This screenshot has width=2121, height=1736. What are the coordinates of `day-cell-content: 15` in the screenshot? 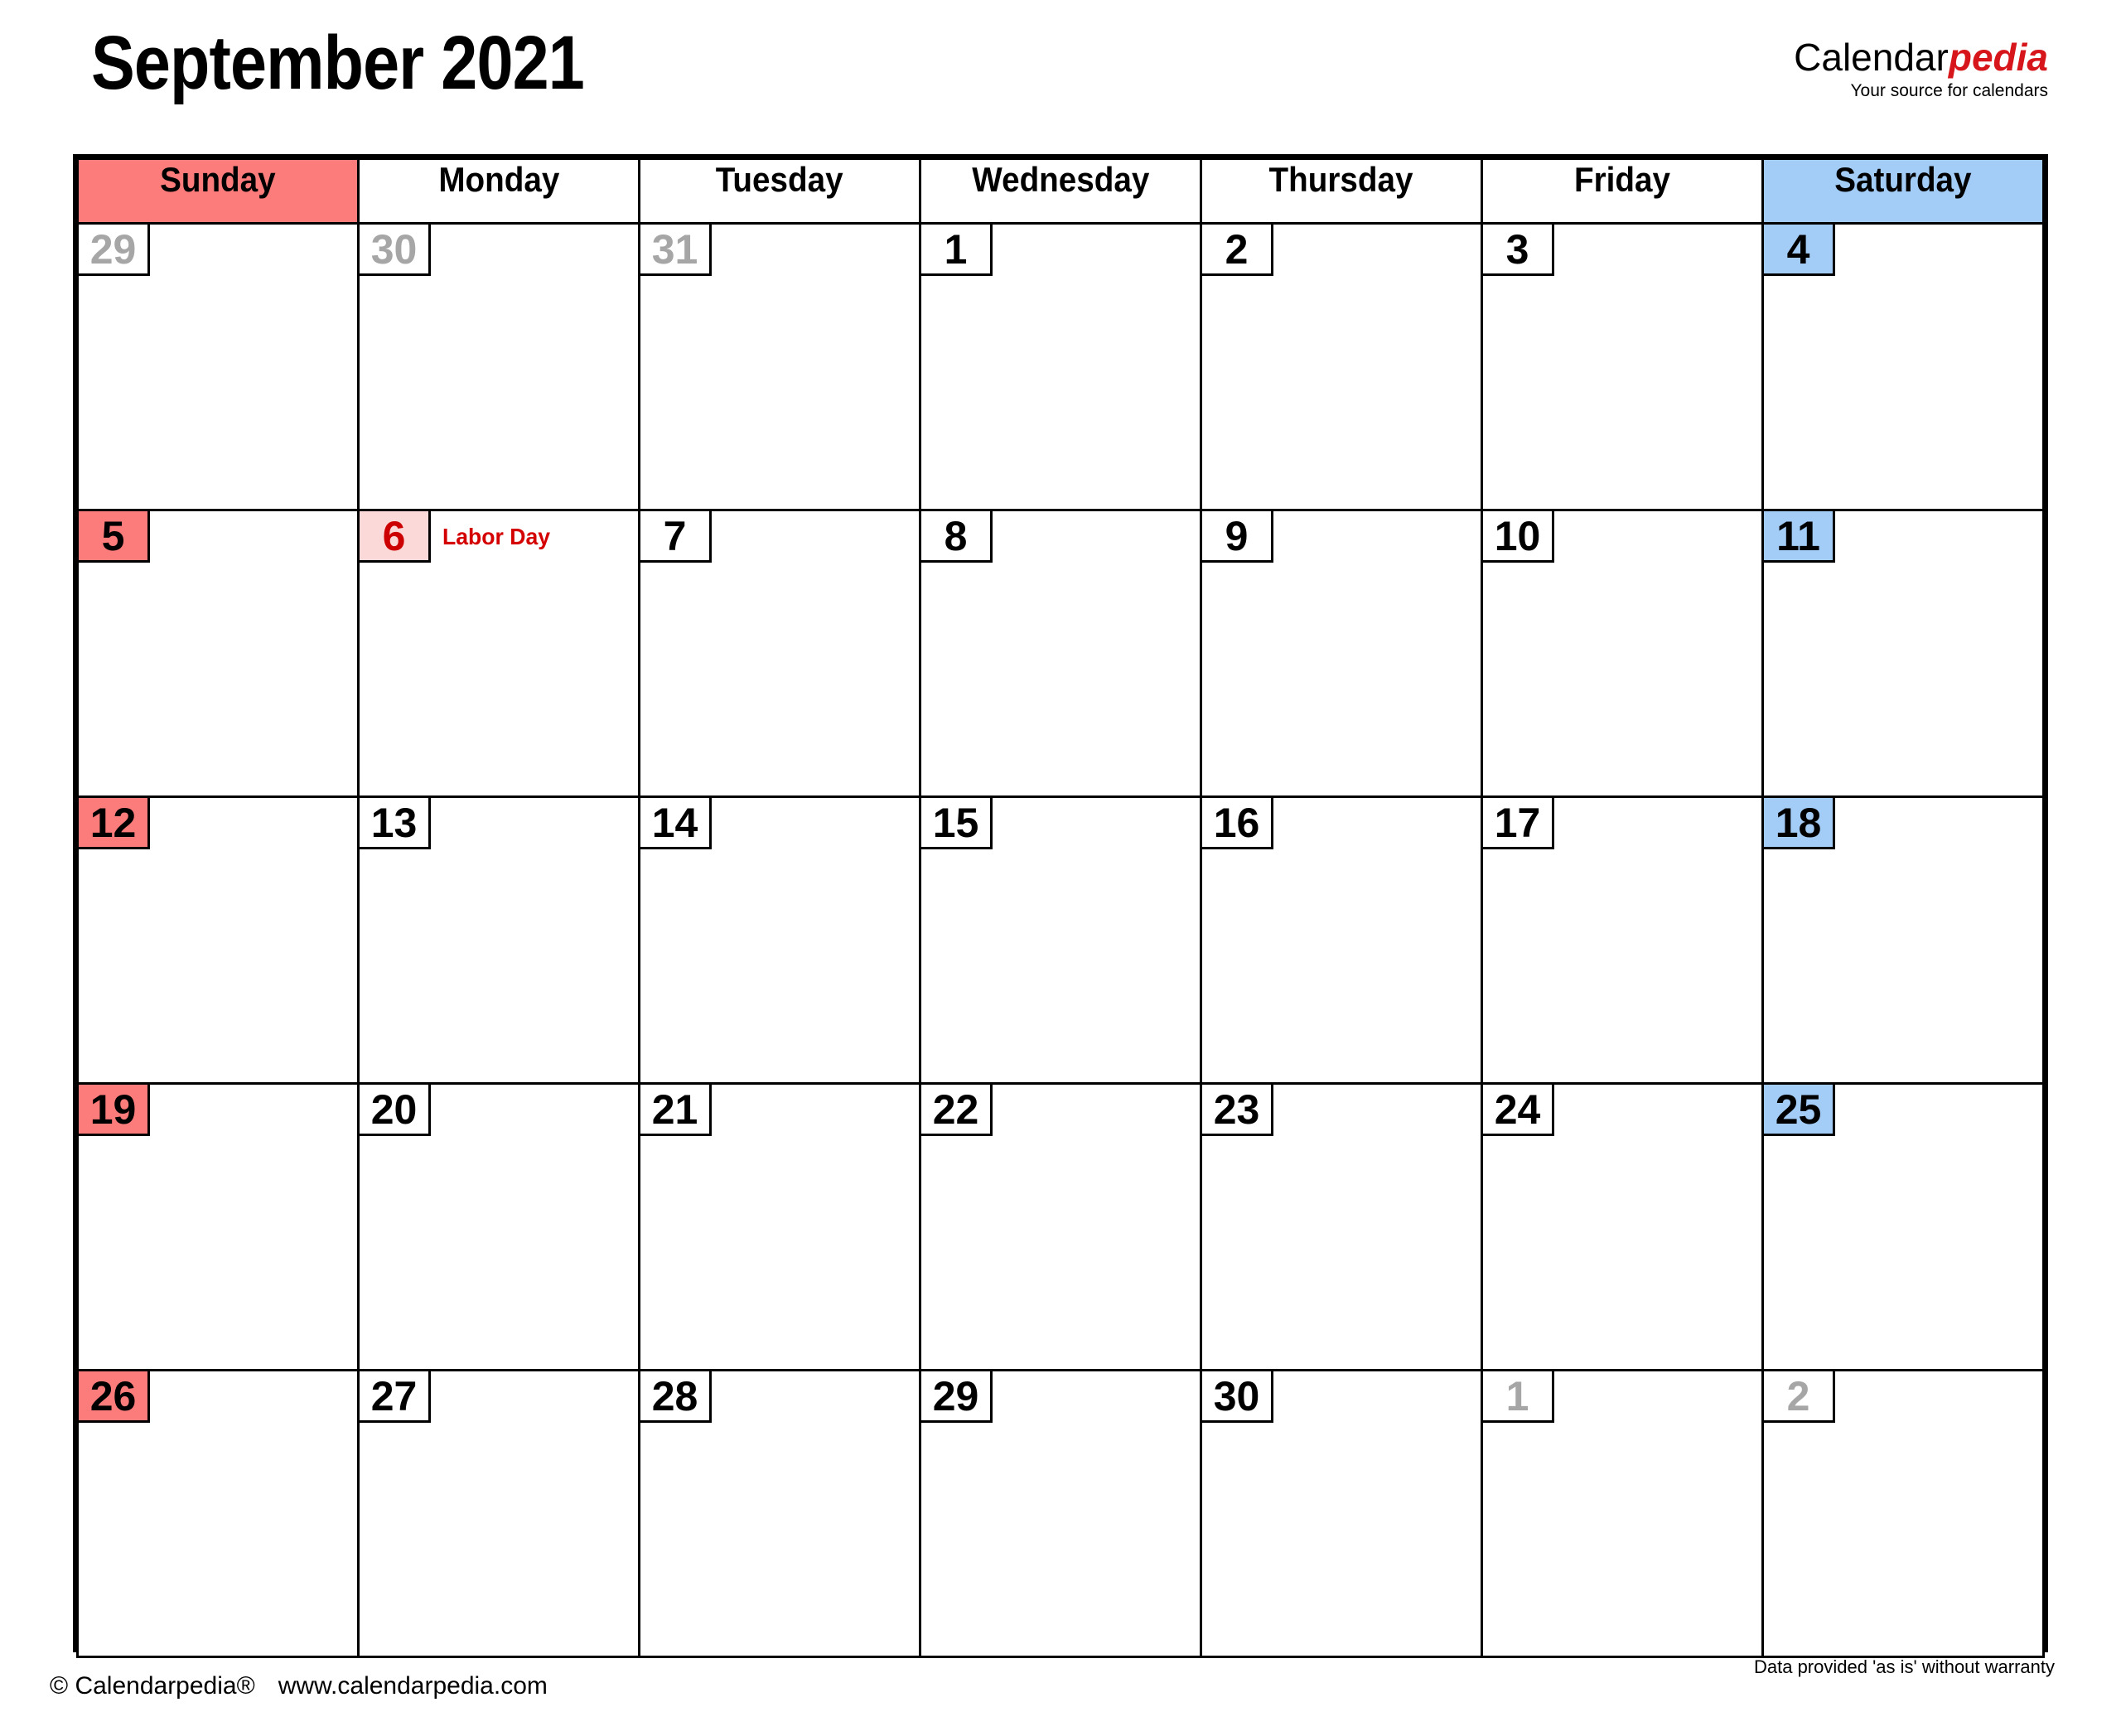 It's located at (1060, 940).